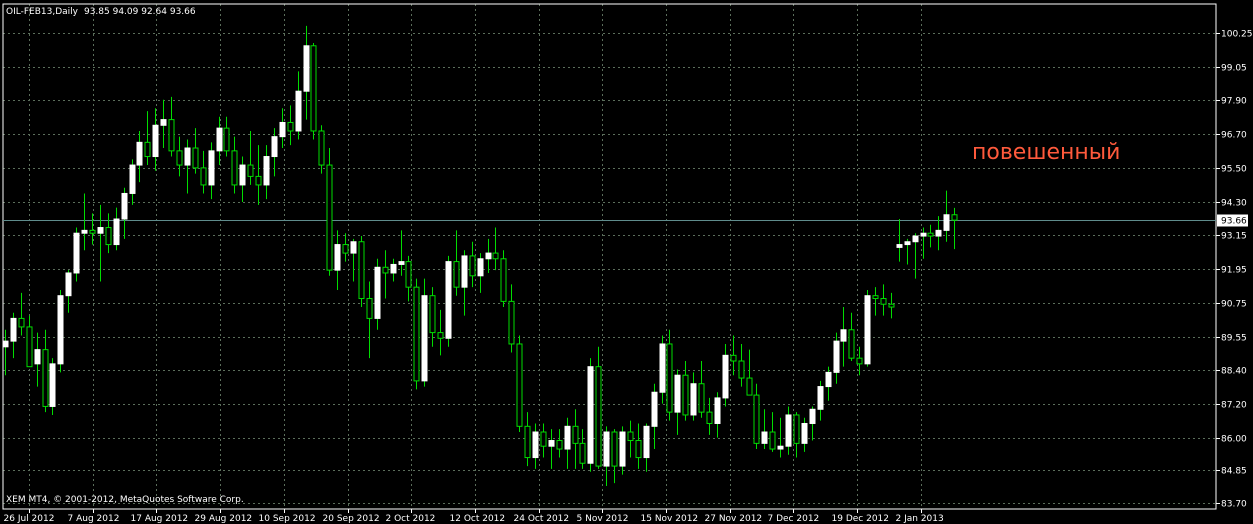  What do you see at coordinates (140, 12) in the screenshot?
I see `ohlc-values: 93.85 94.09 92.64 93.66` at bounding box center [140, 12].